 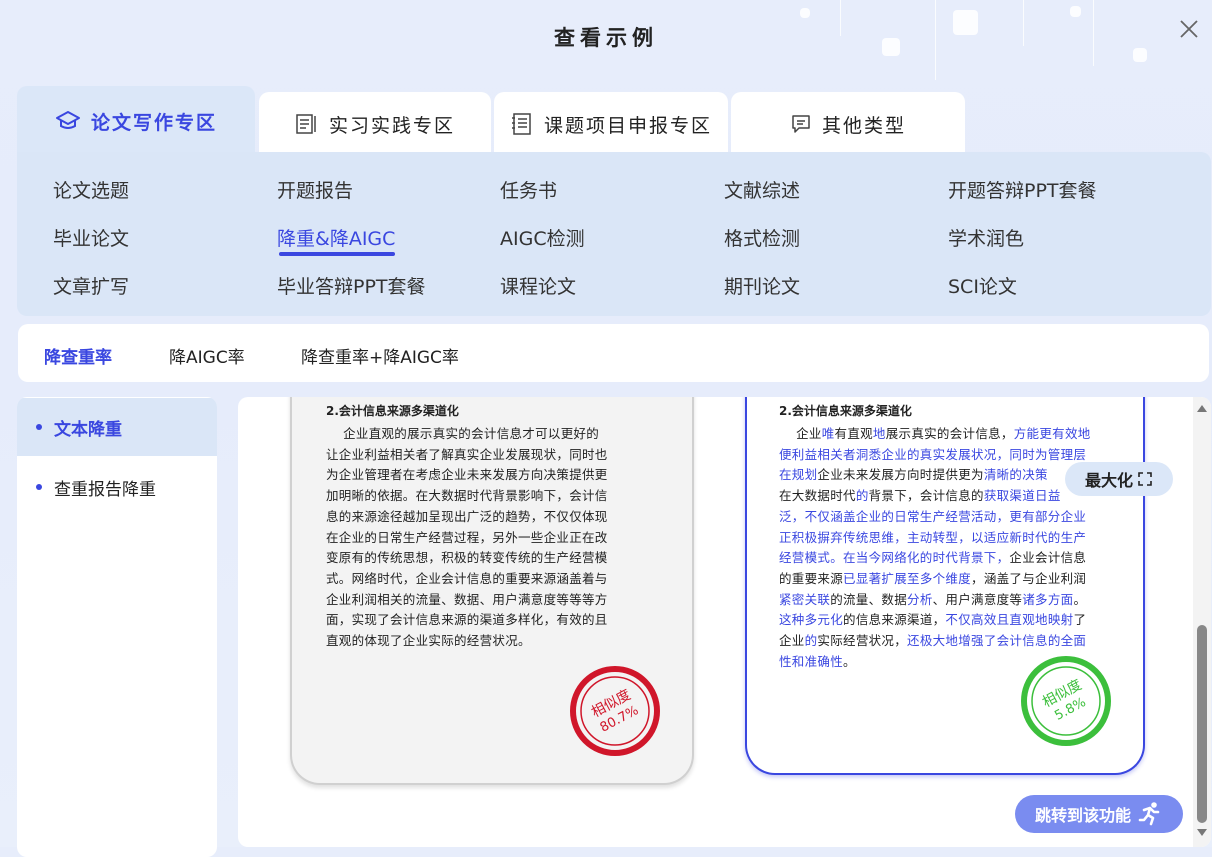 I want to click on rewritten-line: 紧密关联的流量、数据分析、用户满意度等诸多方面。, so click(x=935, y=600).